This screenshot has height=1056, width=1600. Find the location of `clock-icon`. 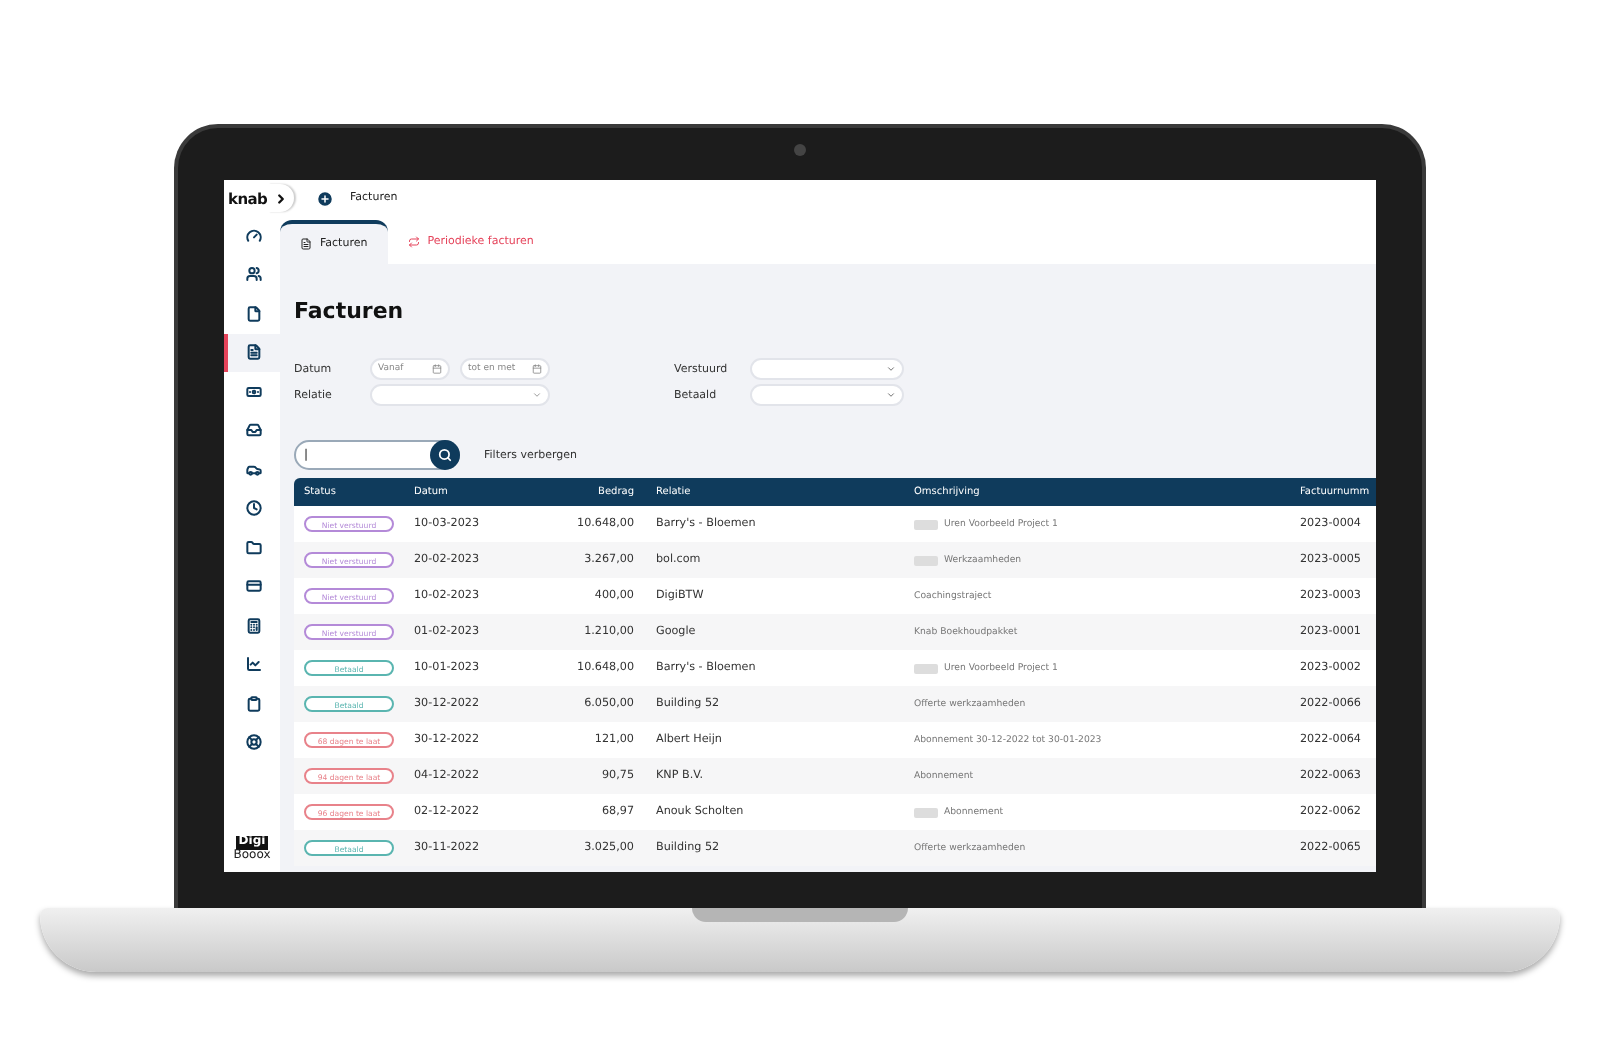

clock-icon is located at coordinates (254, 508).